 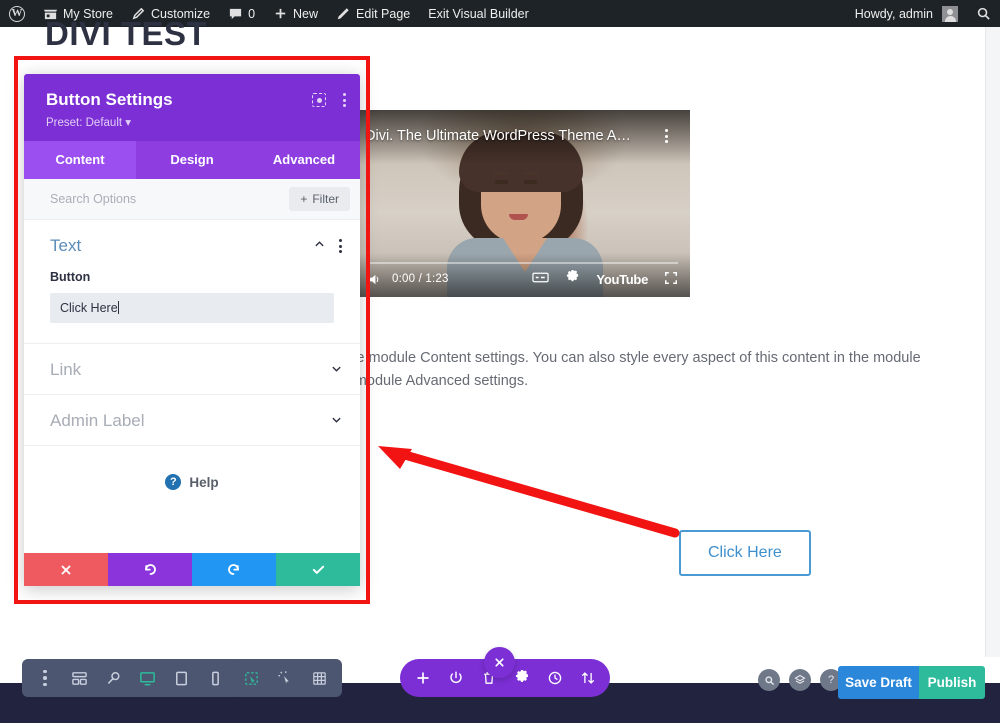 I want to click on adminbar-search-button, so click(x=983, y=13).